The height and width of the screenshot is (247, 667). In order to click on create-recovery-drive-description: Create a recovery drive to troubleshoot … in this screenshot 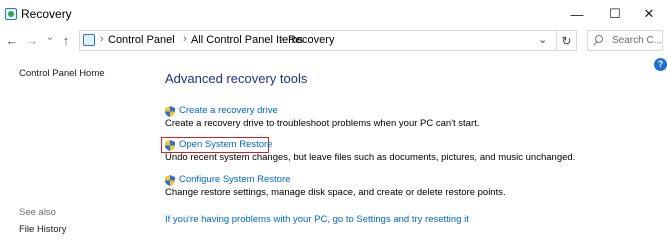, I will do `click(322, 123)`.